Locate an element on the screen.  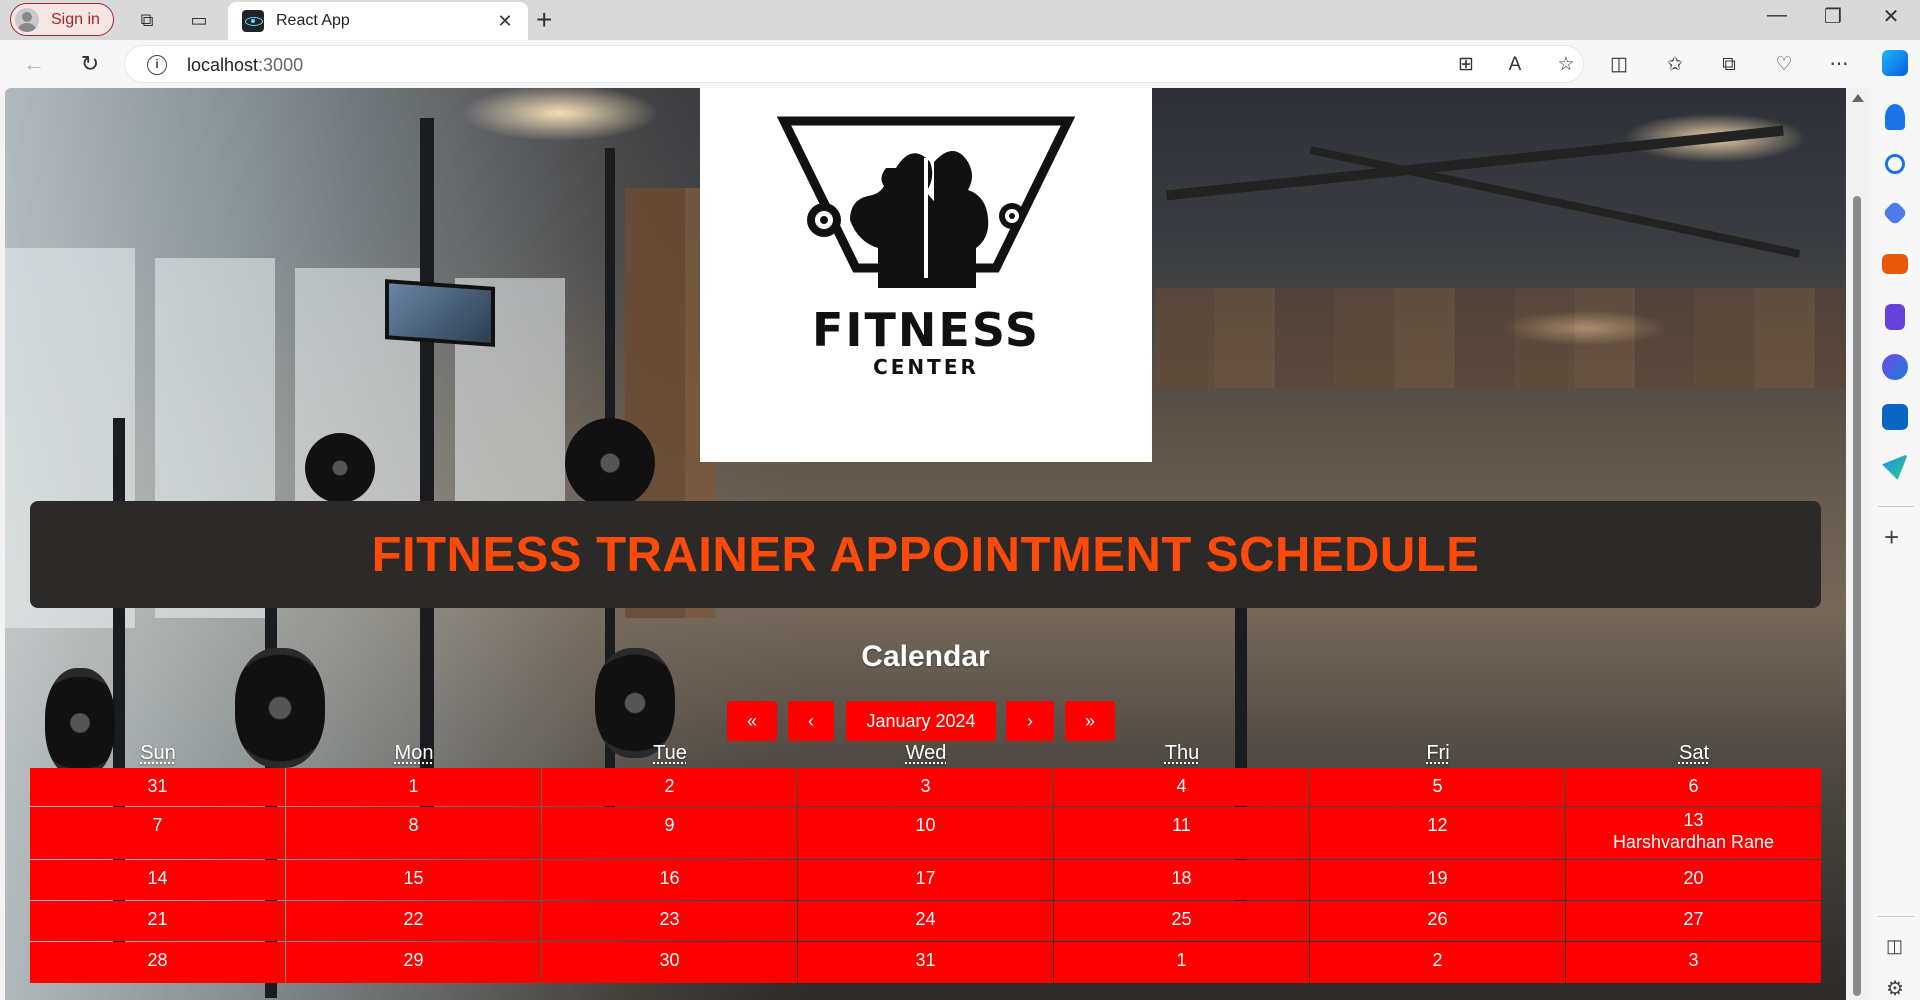
notifications-bell-icon is located at coordinates (1895, 117).